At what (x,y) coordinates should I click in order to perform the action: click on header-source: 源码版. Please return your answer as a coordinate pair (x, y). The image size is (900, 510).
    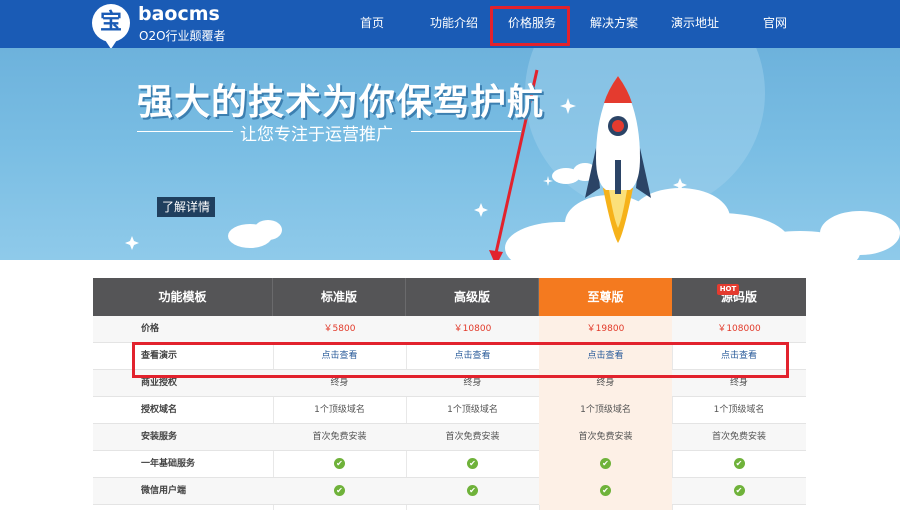
    Looking at the image, I should click on (738, 297).